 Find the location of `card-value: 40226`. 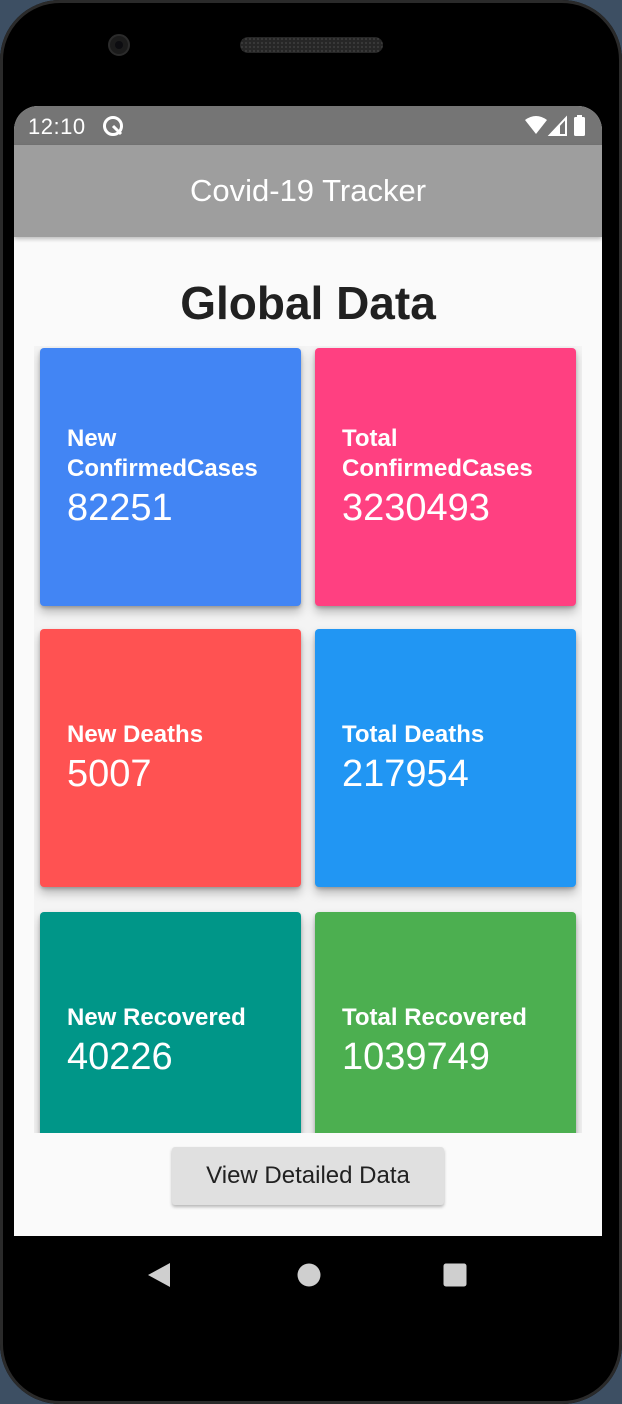

card-value: 40226 is located at coordinates (120, 1057).